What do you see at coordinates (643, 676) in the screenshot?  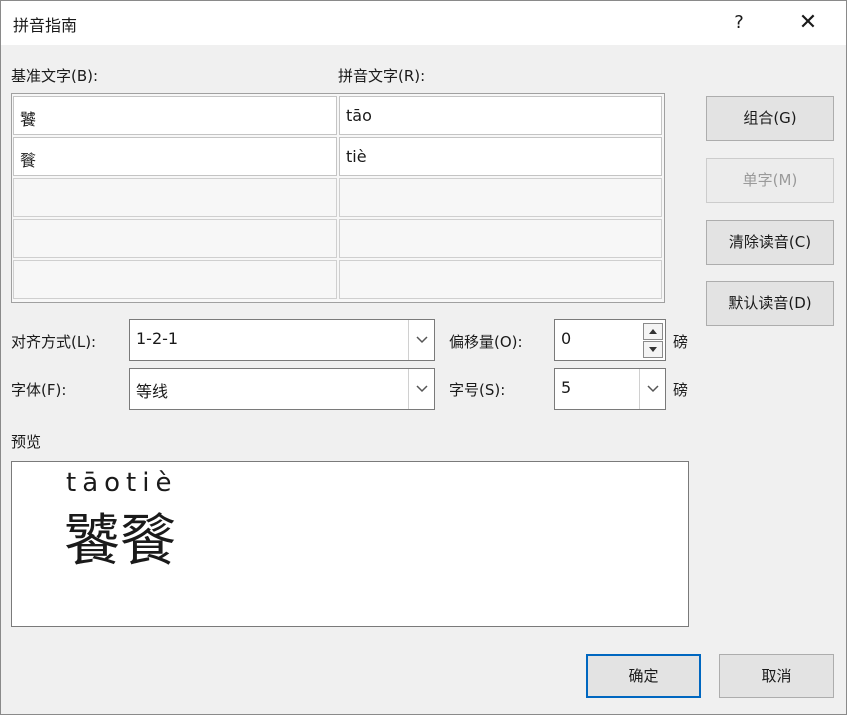 I see `ok-button: 确定` at bounding box center [643, 676].